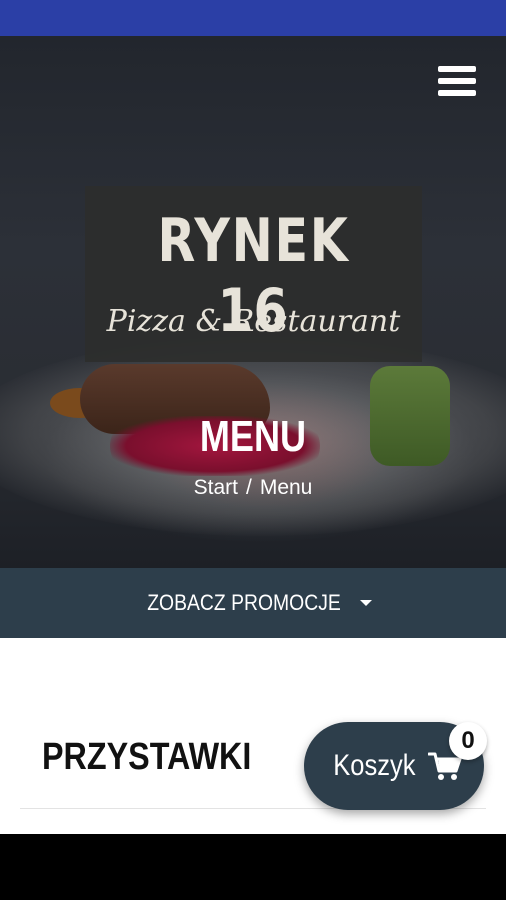 This screenshot has width=506, height=900. I want to click on section-title: PRZYSTAWKI, so click(147, 757).